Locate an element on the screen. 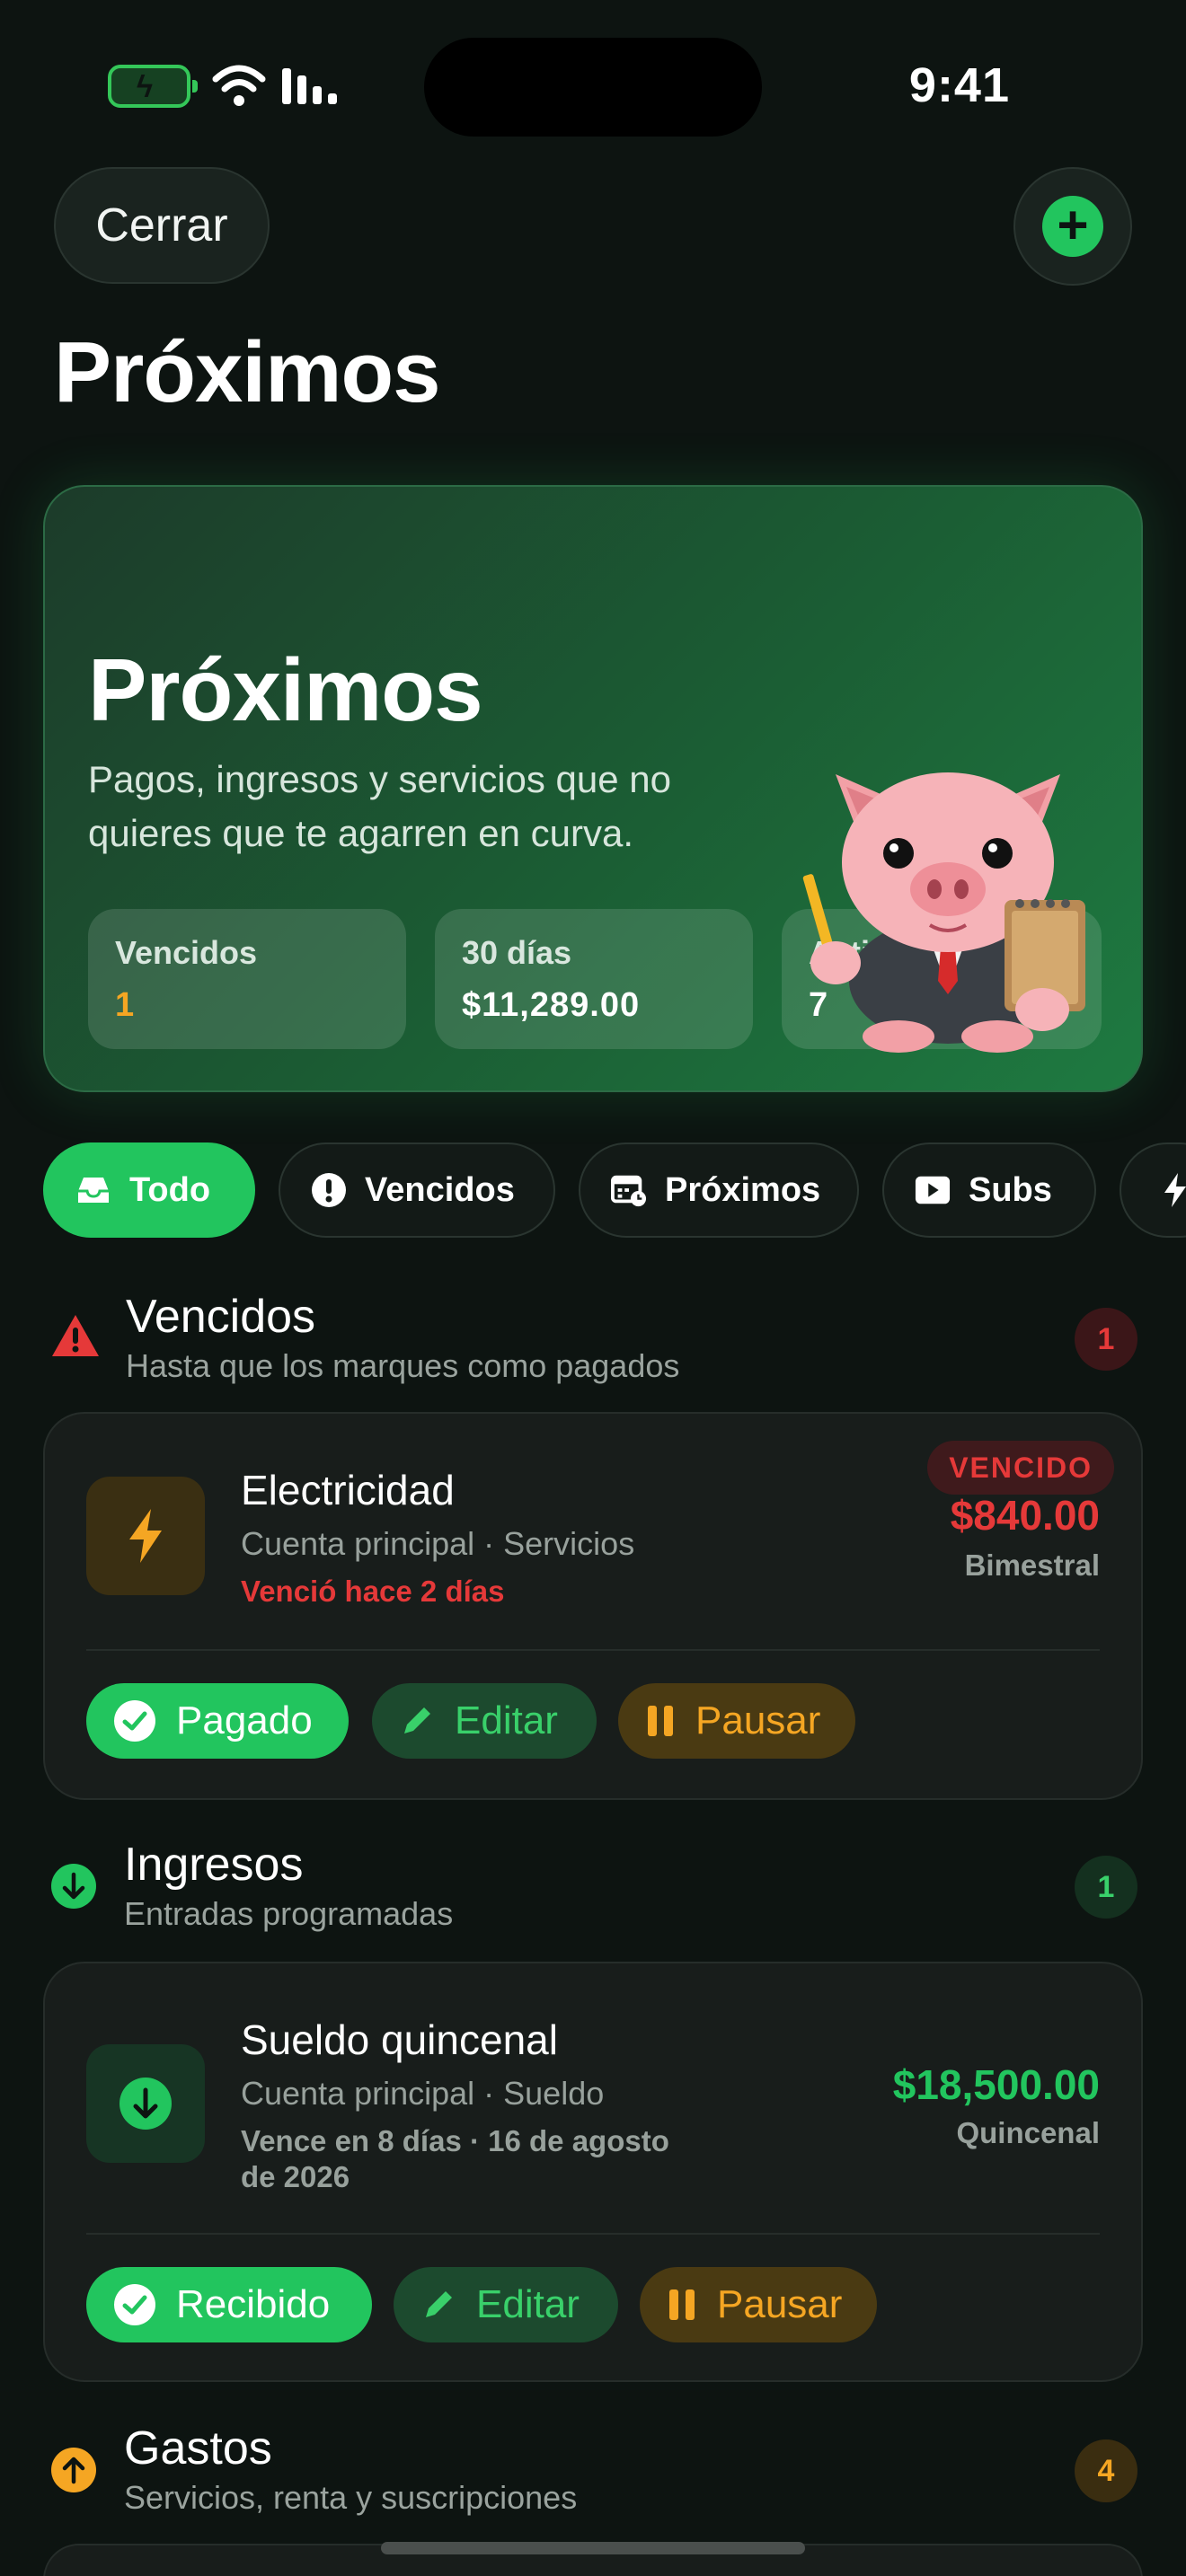  play-icon is located at coordinates (933, 1190).